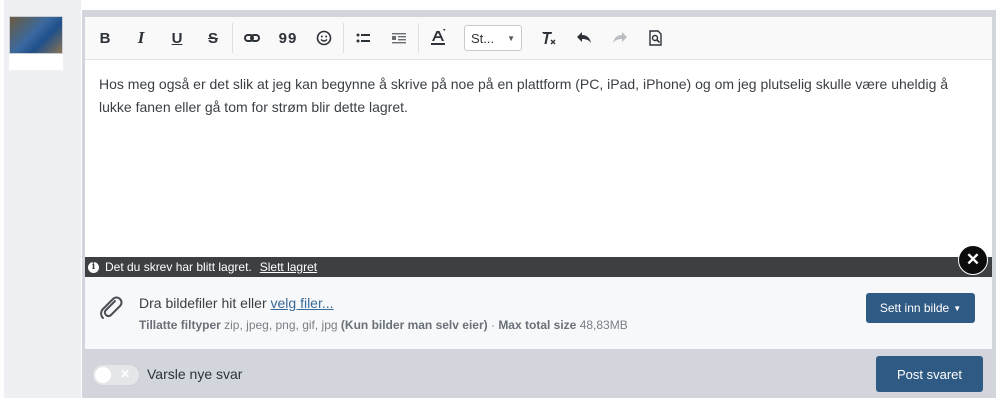 This screenshot has width=1000, height=398. I want to click on redo-icon, so click(620, 37).